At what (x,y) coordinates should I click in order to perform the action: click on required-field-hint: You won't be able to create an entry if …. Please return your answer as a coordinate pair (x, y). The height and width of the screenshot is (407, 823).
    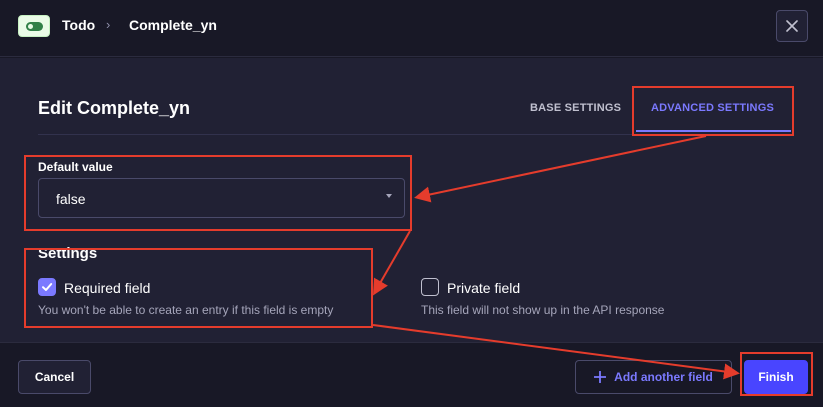
    Looking at the image, I should click on (186, 310).